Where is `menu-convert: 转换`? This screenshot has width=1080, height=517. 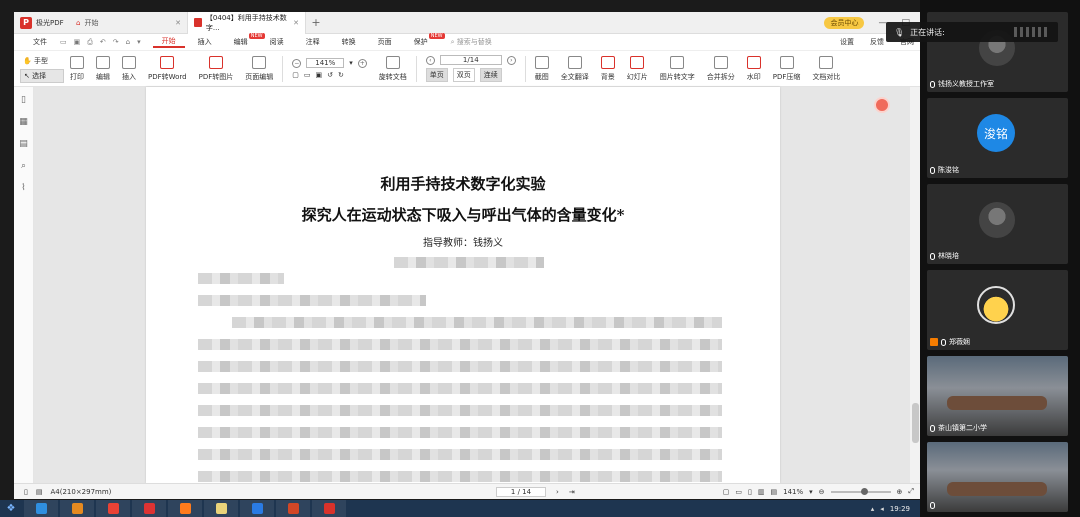
menu-convert: 转换 is located at coordinates (349, 42).